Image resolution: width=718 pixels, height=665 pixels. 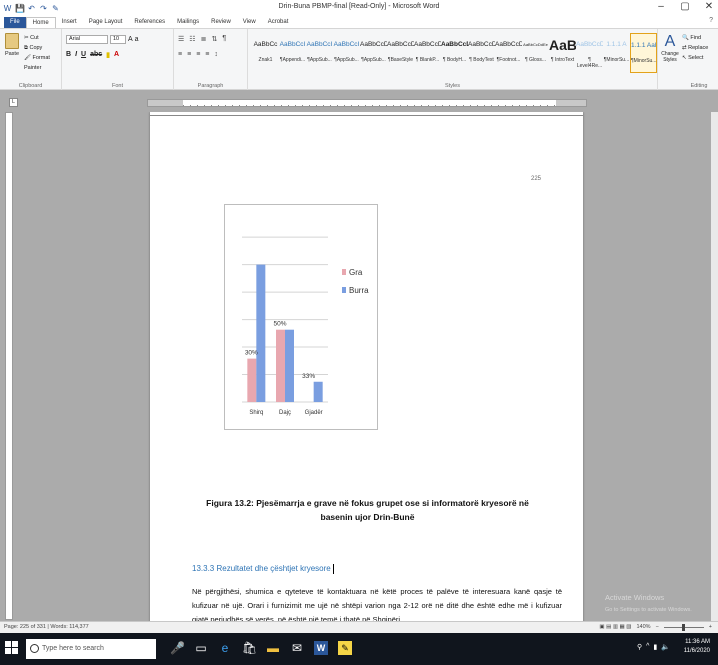 What do you see at coordinates (149, 22) in the screenshot?
I see `tab-references: References` at bounding box center [149, 22].